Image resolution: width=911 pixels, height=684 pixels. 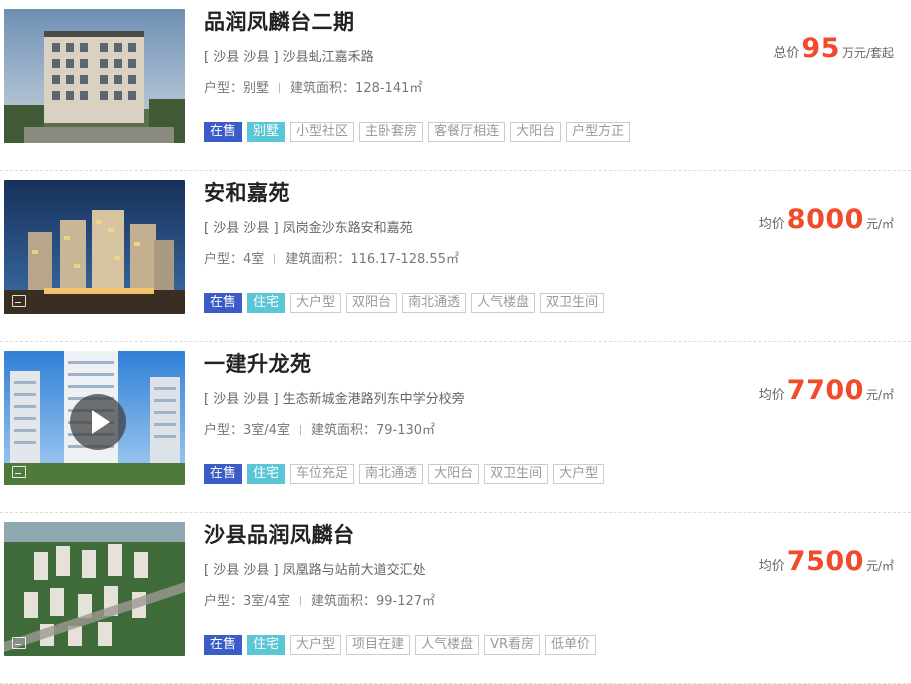 I want to click on feature-tag: 主卧套房, so click(x=391, y=132).